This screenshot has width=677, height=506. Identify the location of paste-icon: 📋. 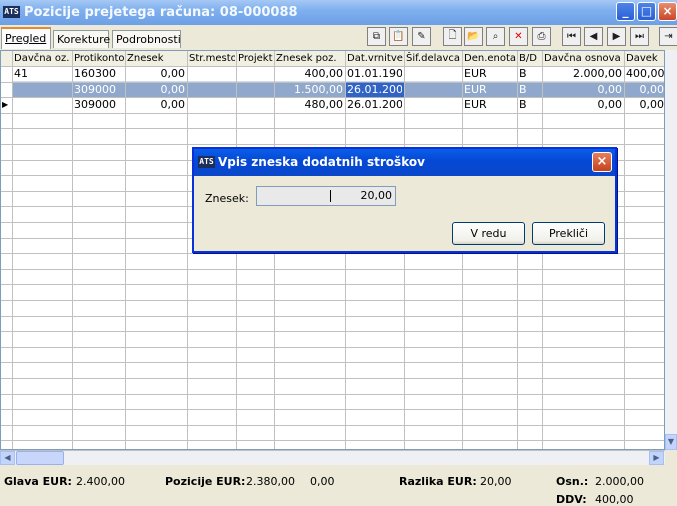
(398, 36).